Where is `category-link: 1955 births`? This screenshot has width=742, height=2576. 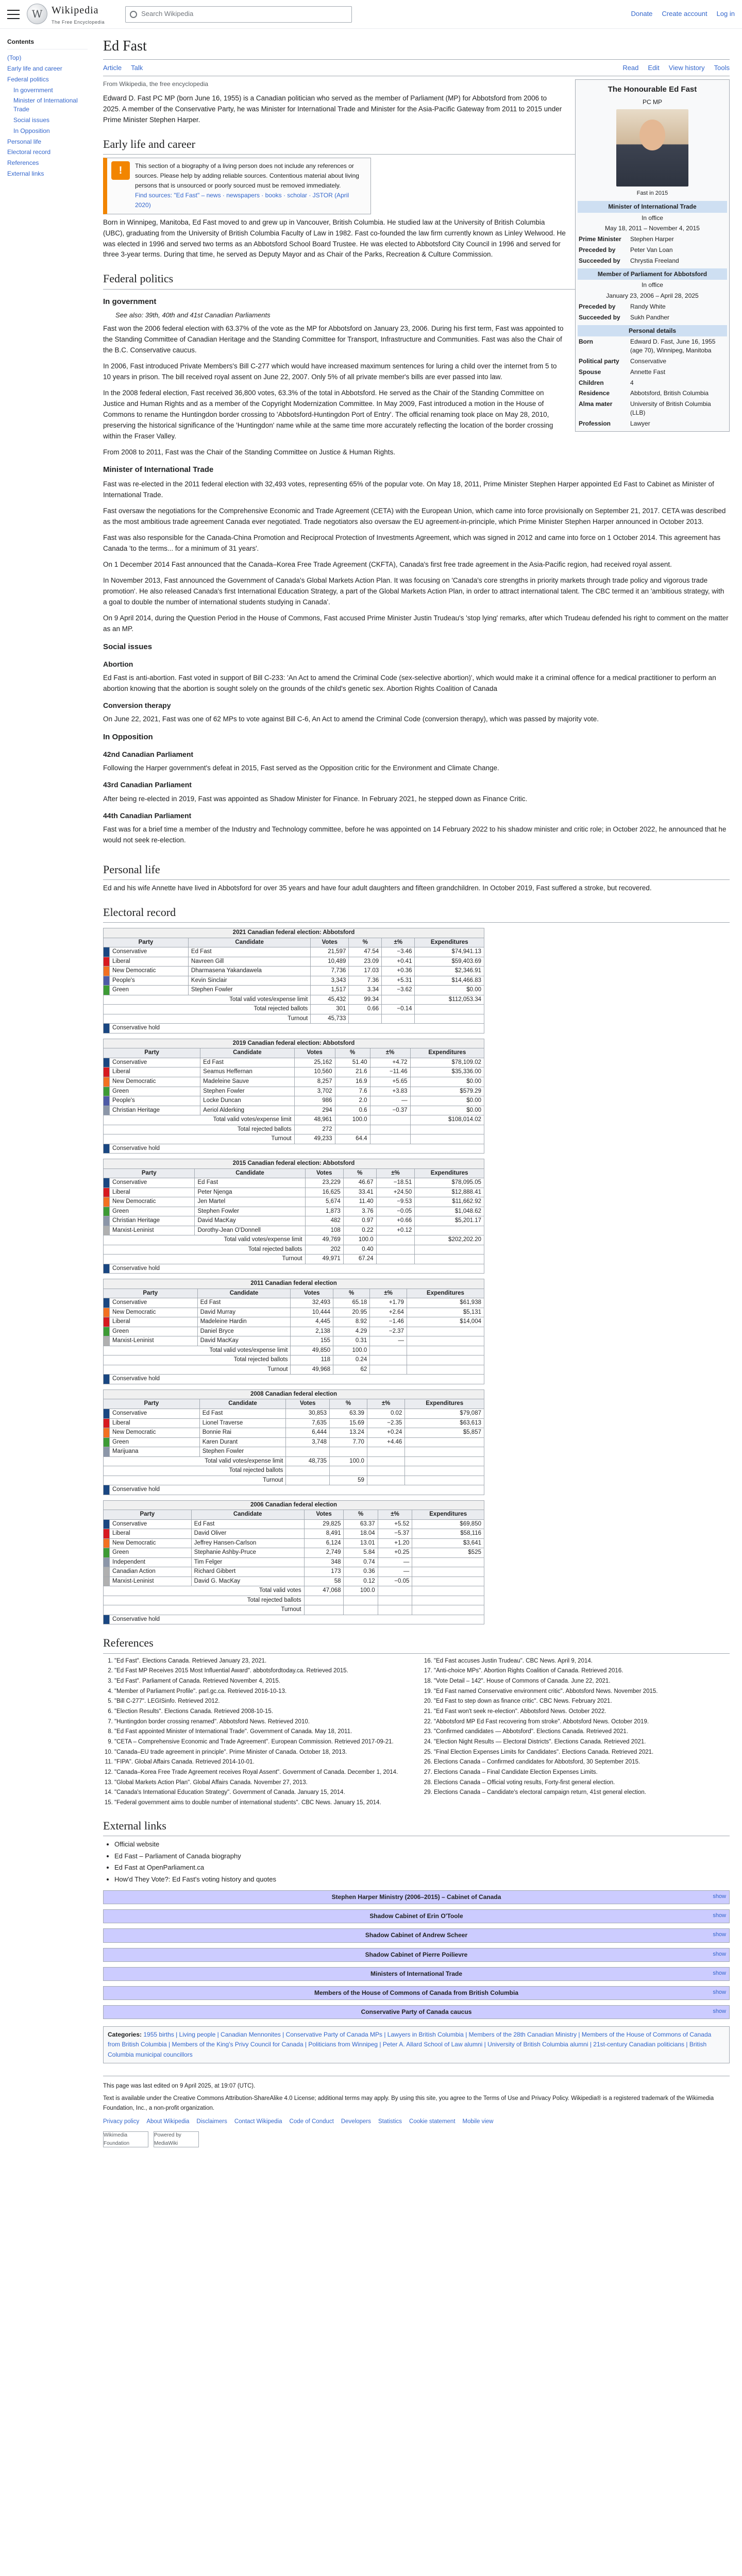 category-link: 1955 births is located at coordinates (158, 2034).